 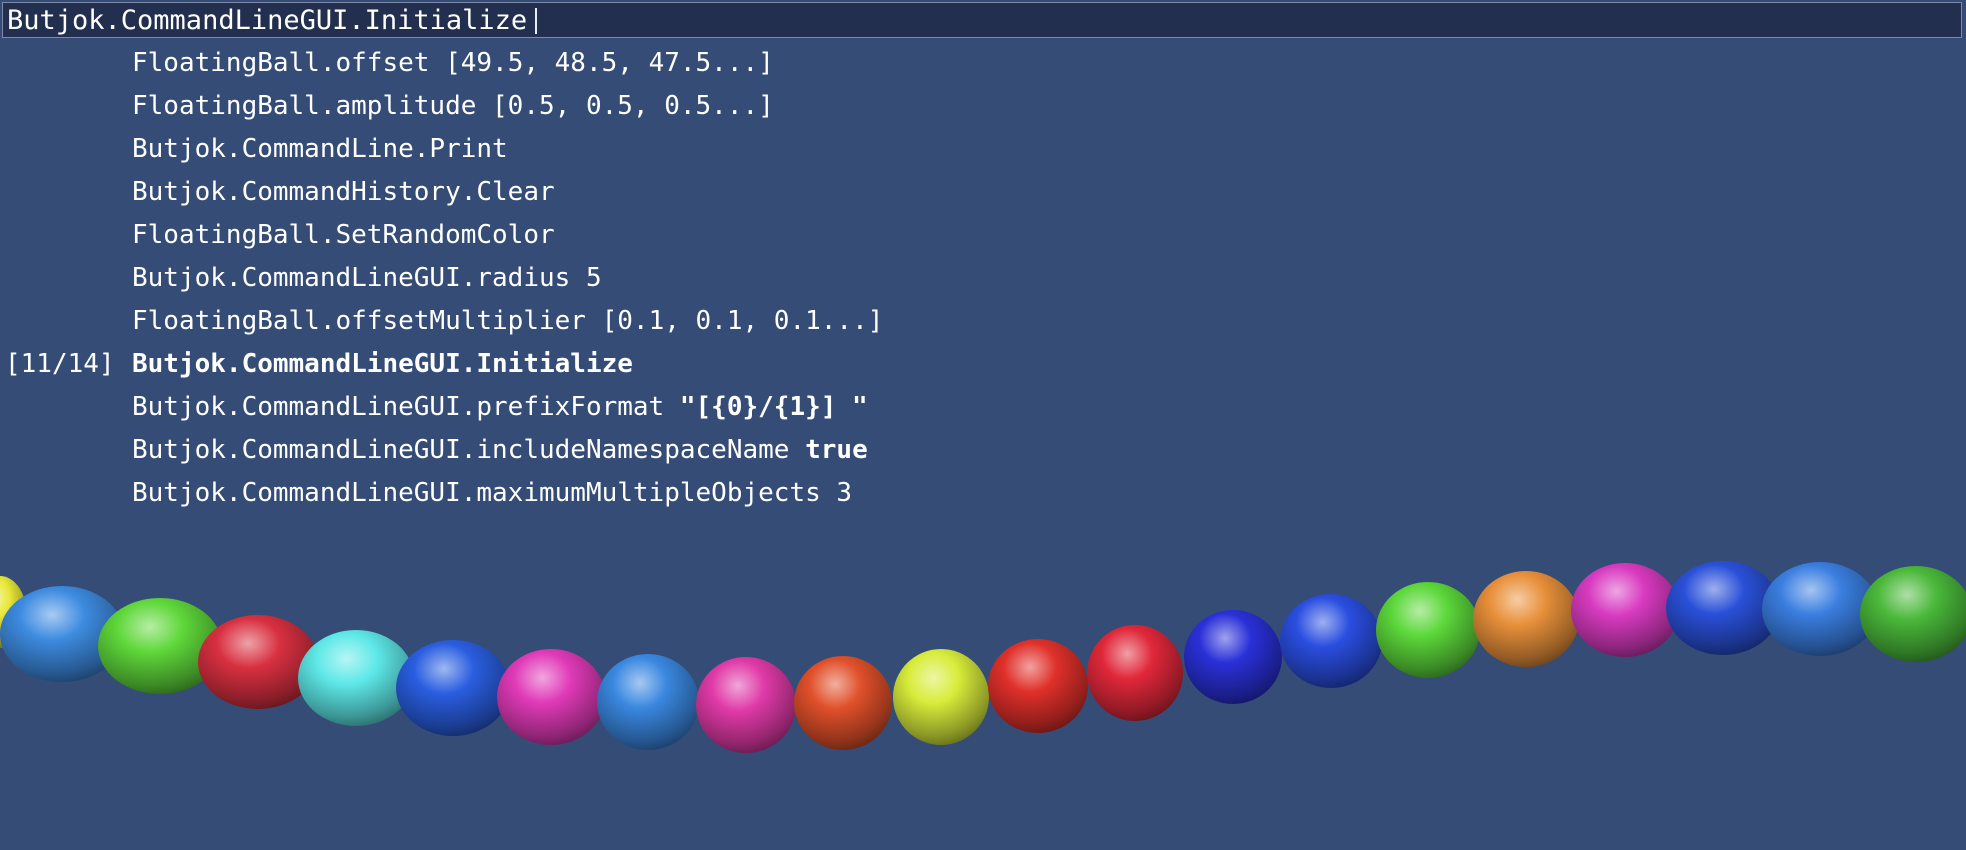 I want to click on history-item-value: "[{0}/{1}] ", so click(x=773, y=407).